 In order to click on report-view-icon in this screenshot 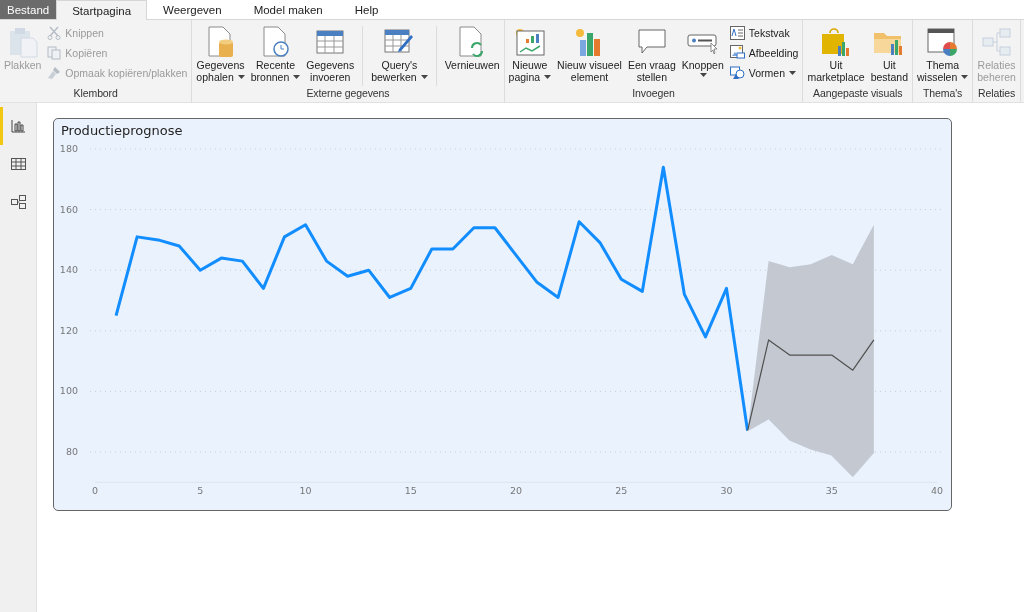, I will do `click(18, 126)`.